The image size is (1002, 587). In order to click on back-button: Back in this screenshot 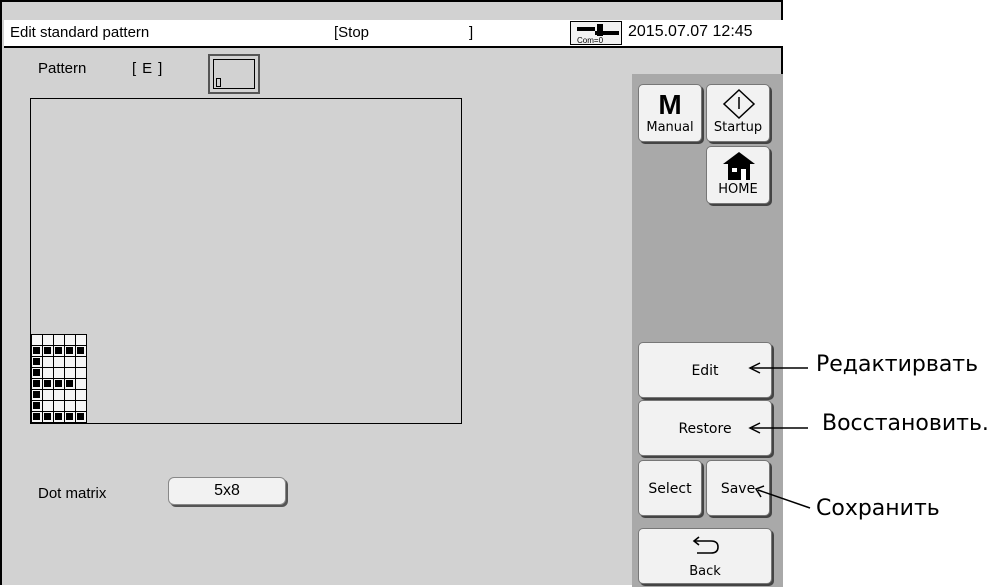, I will do `click(705, 556)`.